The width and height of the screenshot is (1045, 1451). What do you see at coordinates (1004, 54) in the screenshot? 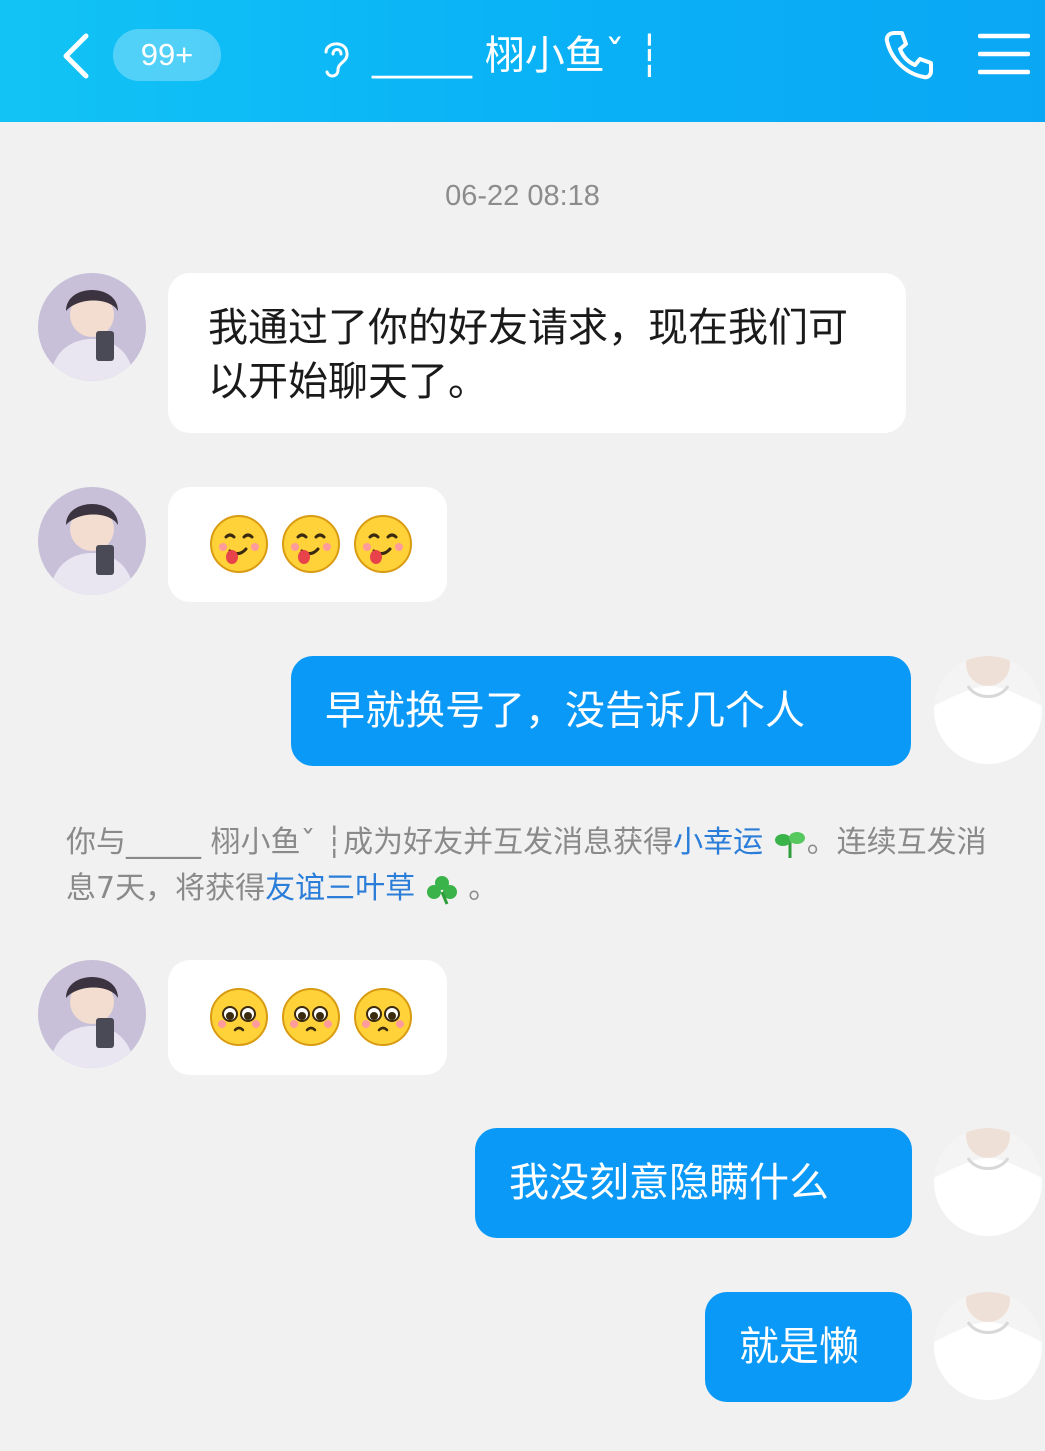
I see `menu-icon` at bounding box center [1004, 54].